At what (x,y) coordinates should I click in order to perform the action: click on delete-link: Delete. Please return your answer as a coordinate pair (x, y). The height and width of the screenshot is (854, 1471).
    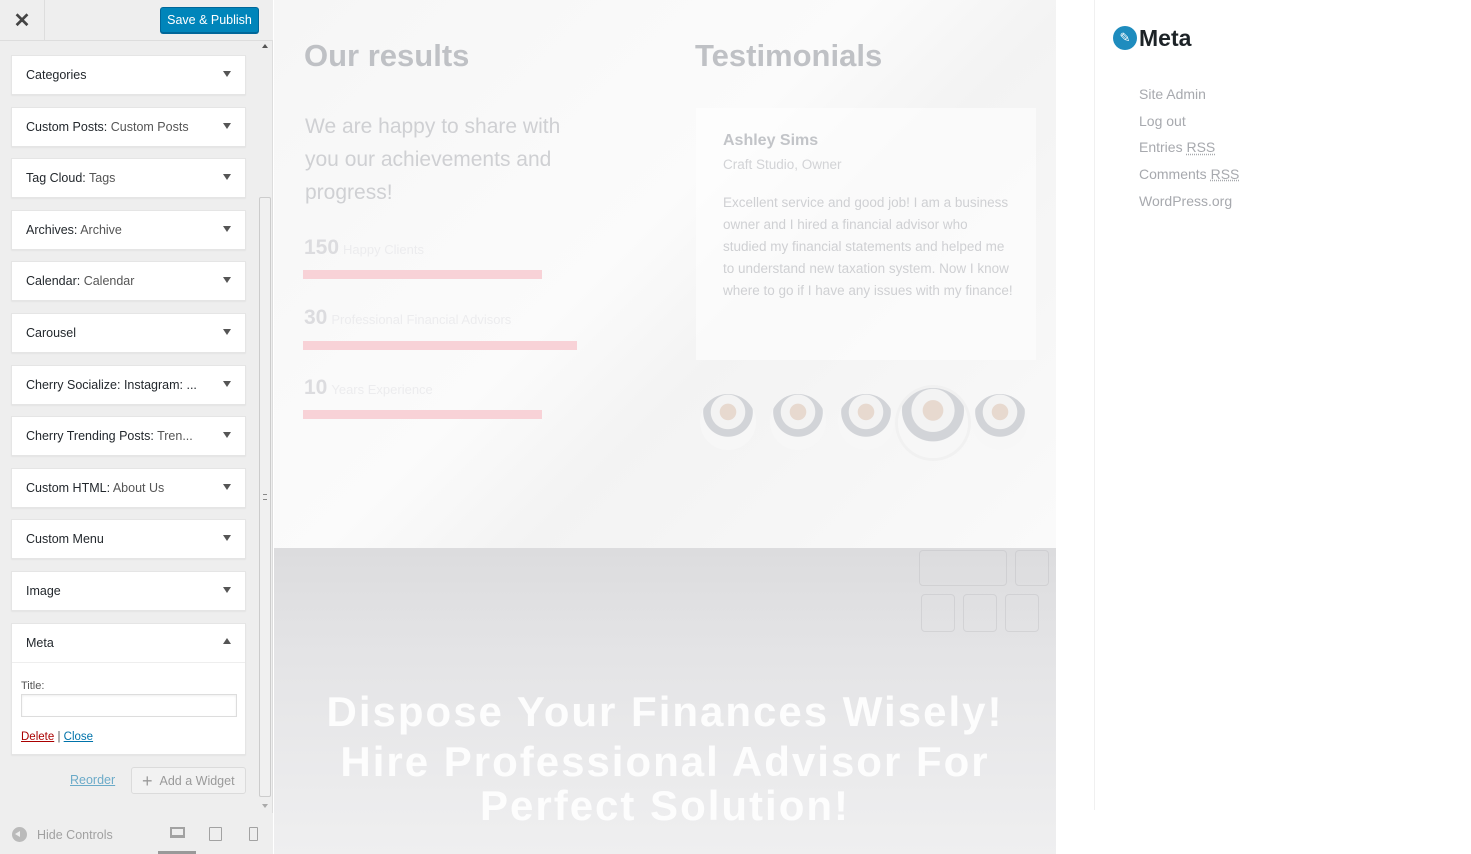
    Looking at the image, I should click on (37, 737).